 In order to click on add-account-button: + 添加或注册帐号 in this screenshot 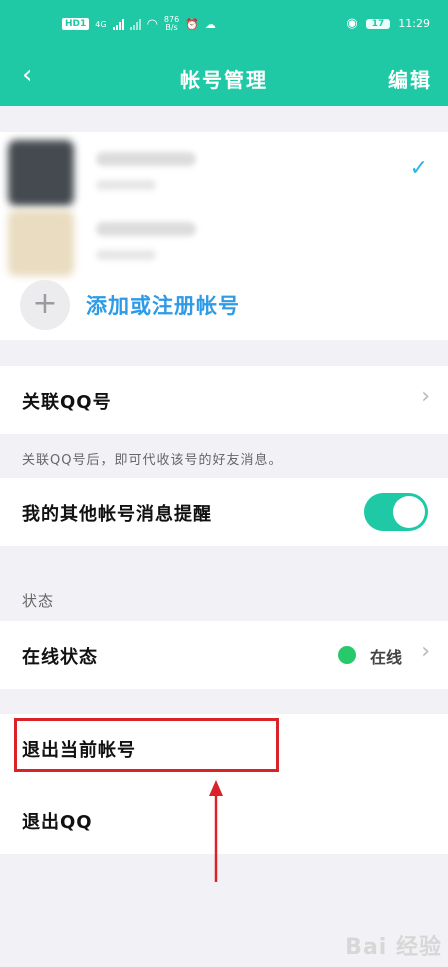, I will do `click(130, 305)`.